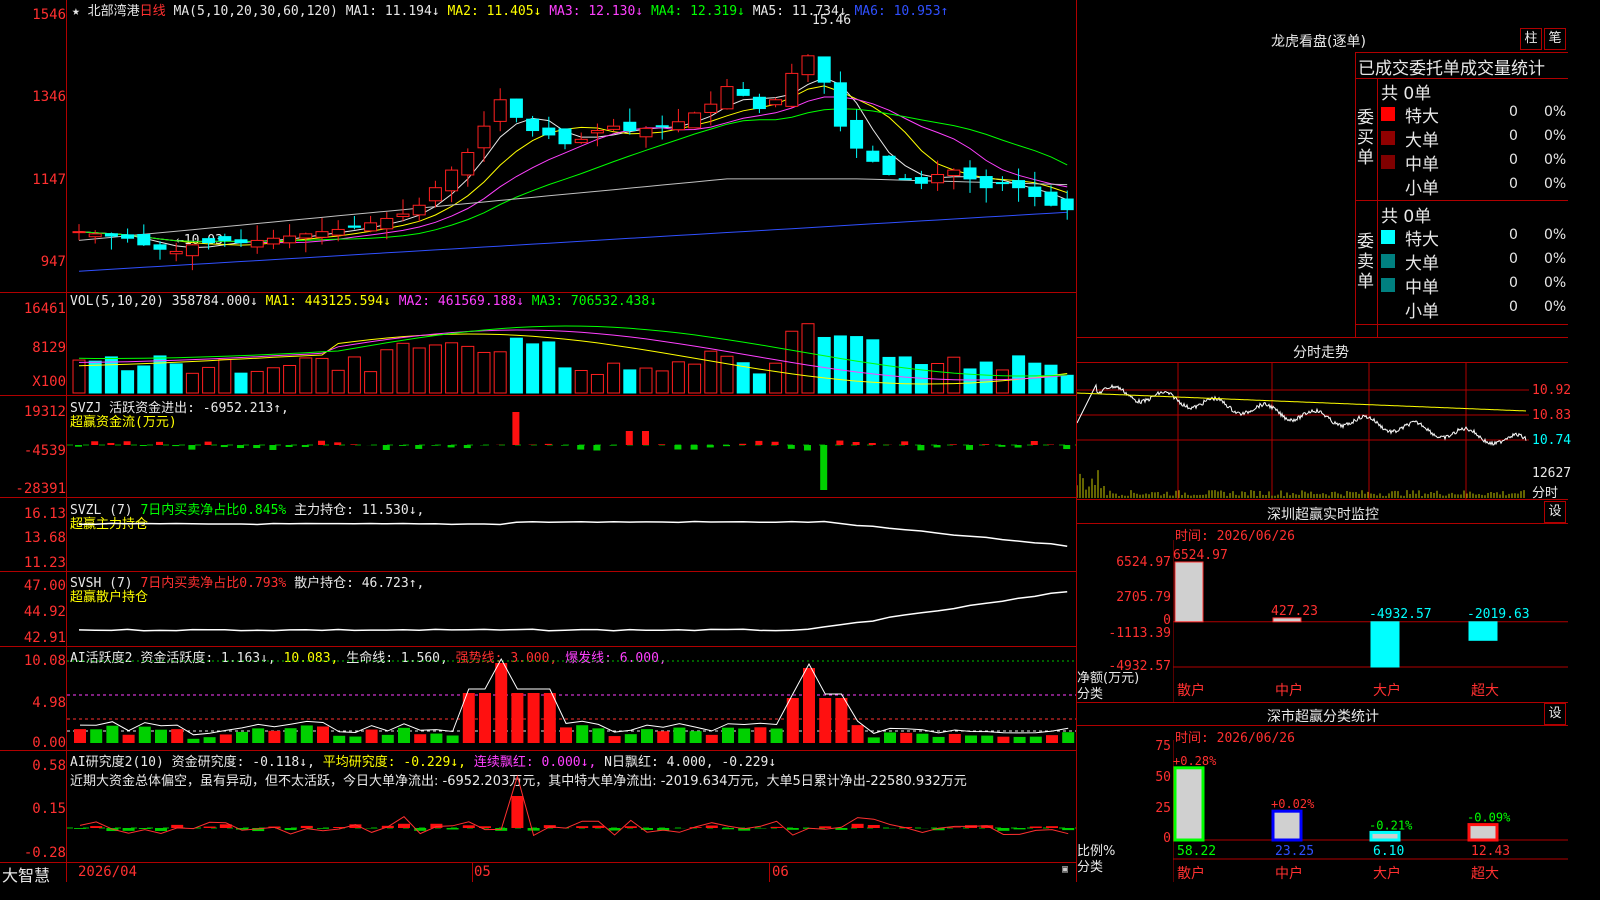 This screenshot has width=1600, height=900. Describe the element at coordinates (49, 703) in the screenshot. I see `ai-active-y-tick: 4.98` at that location.